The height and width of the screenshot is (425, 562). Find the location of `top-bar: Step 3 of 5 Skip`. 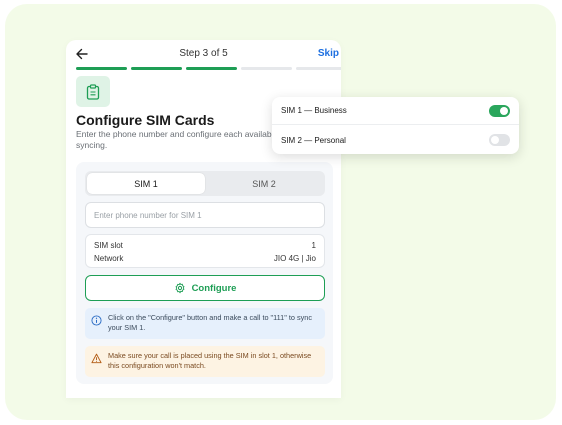

top-bar: Step 3 of 5 Skip is located at coordinates (203, 54).